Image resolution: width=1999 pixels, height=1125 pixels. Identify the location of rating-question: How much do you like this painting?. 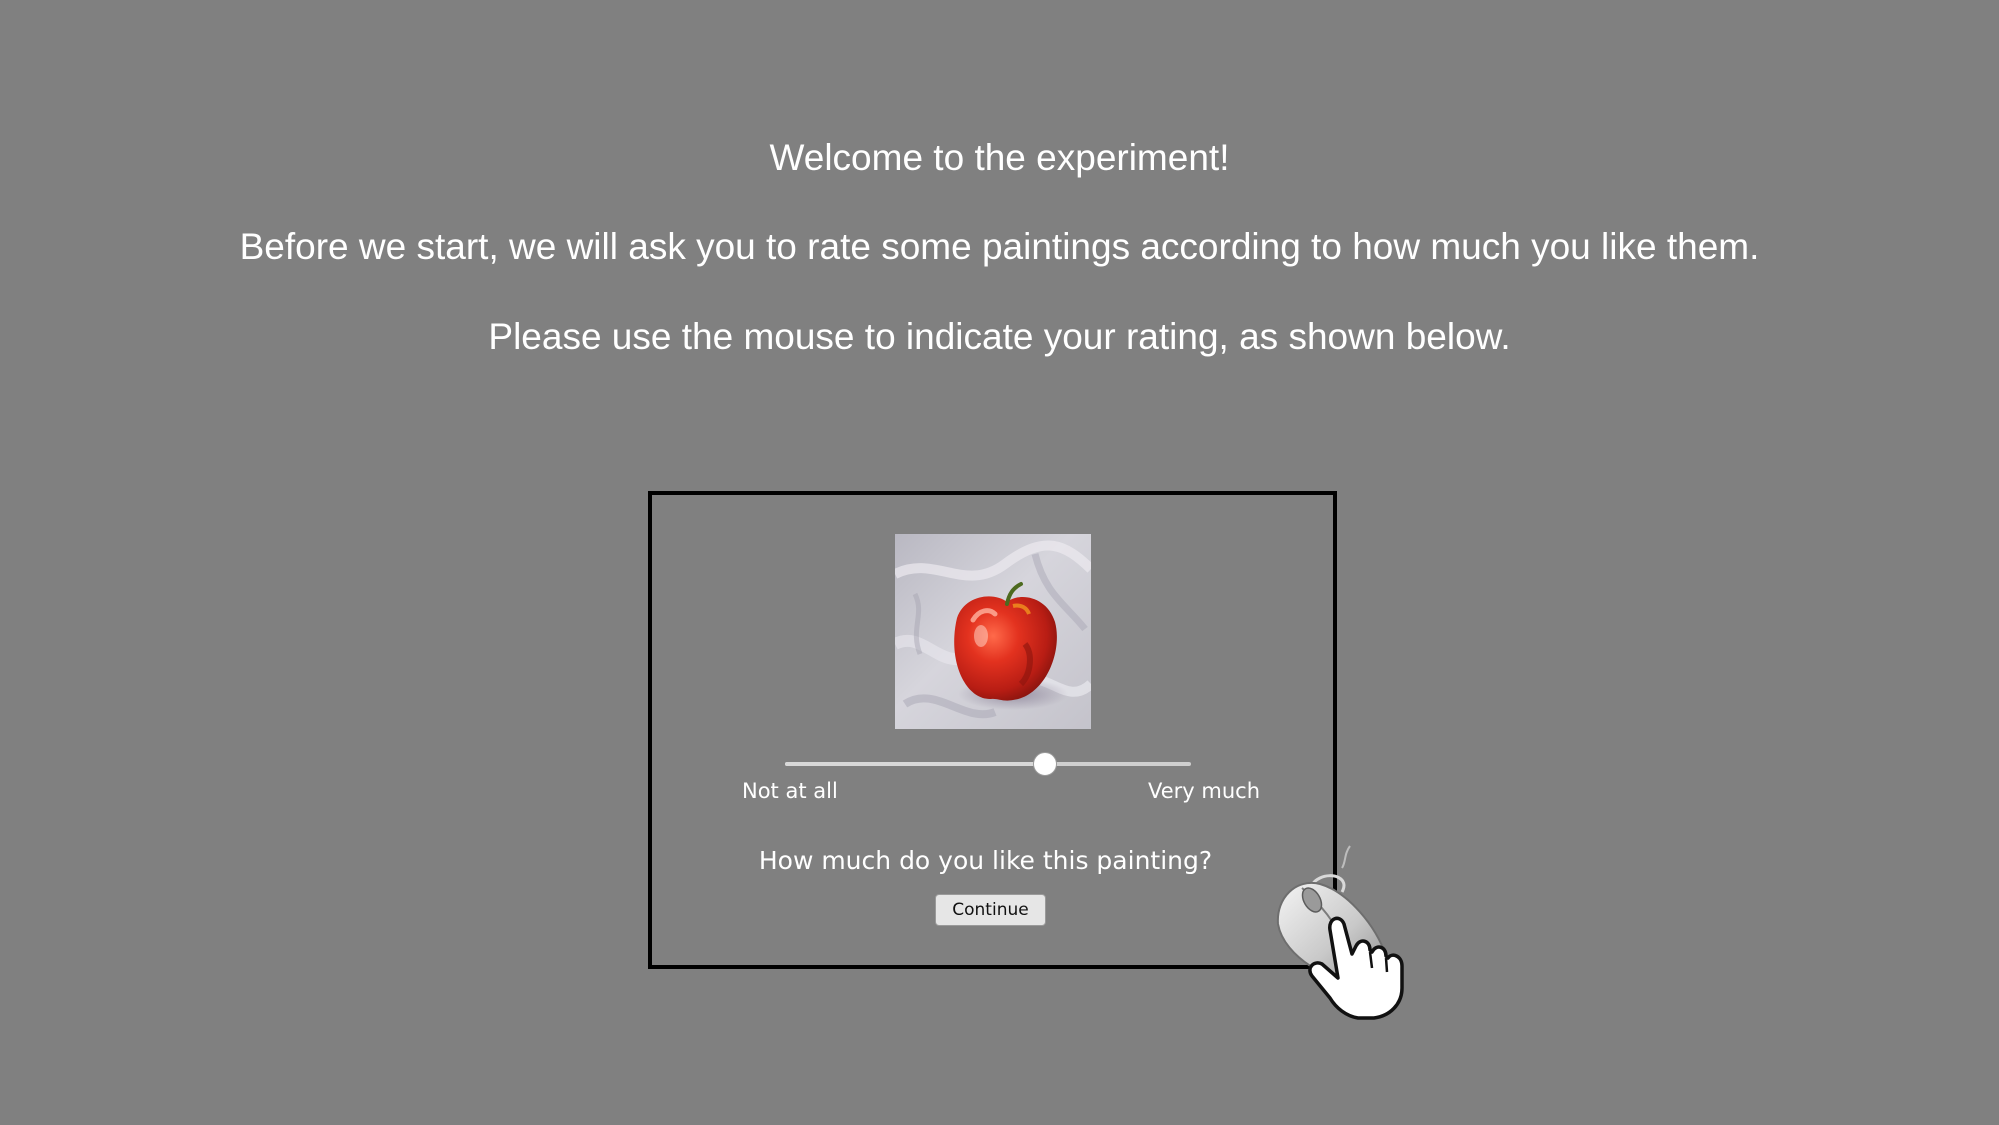
(985, 860).